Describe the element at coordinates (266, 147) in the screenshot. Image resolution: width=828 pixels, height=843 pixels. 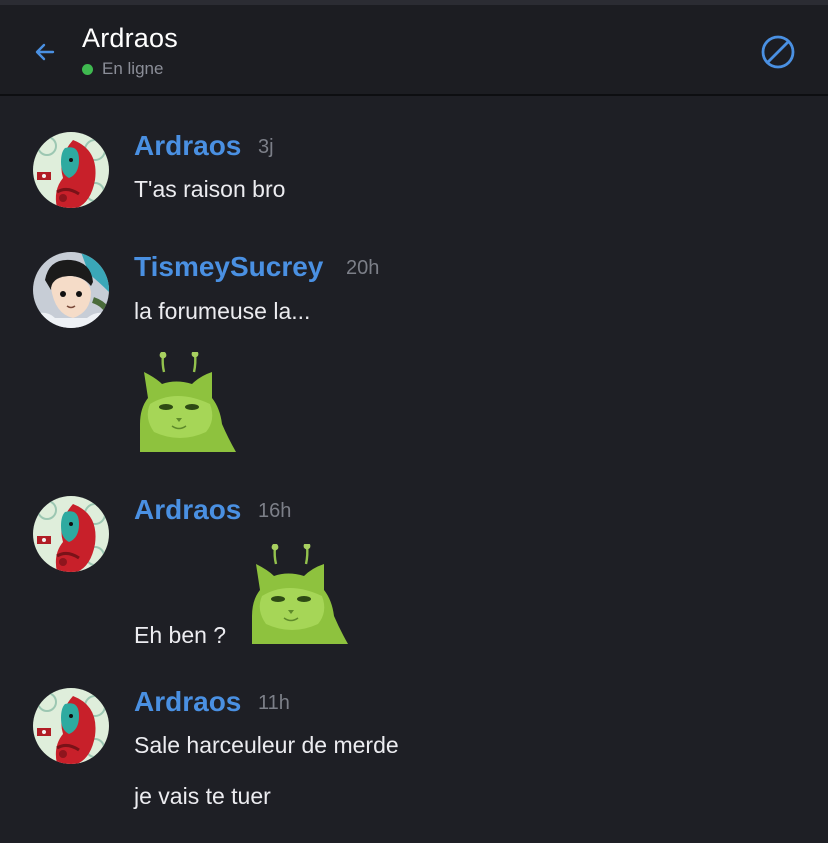
I see `message-time: 3j` at that location.